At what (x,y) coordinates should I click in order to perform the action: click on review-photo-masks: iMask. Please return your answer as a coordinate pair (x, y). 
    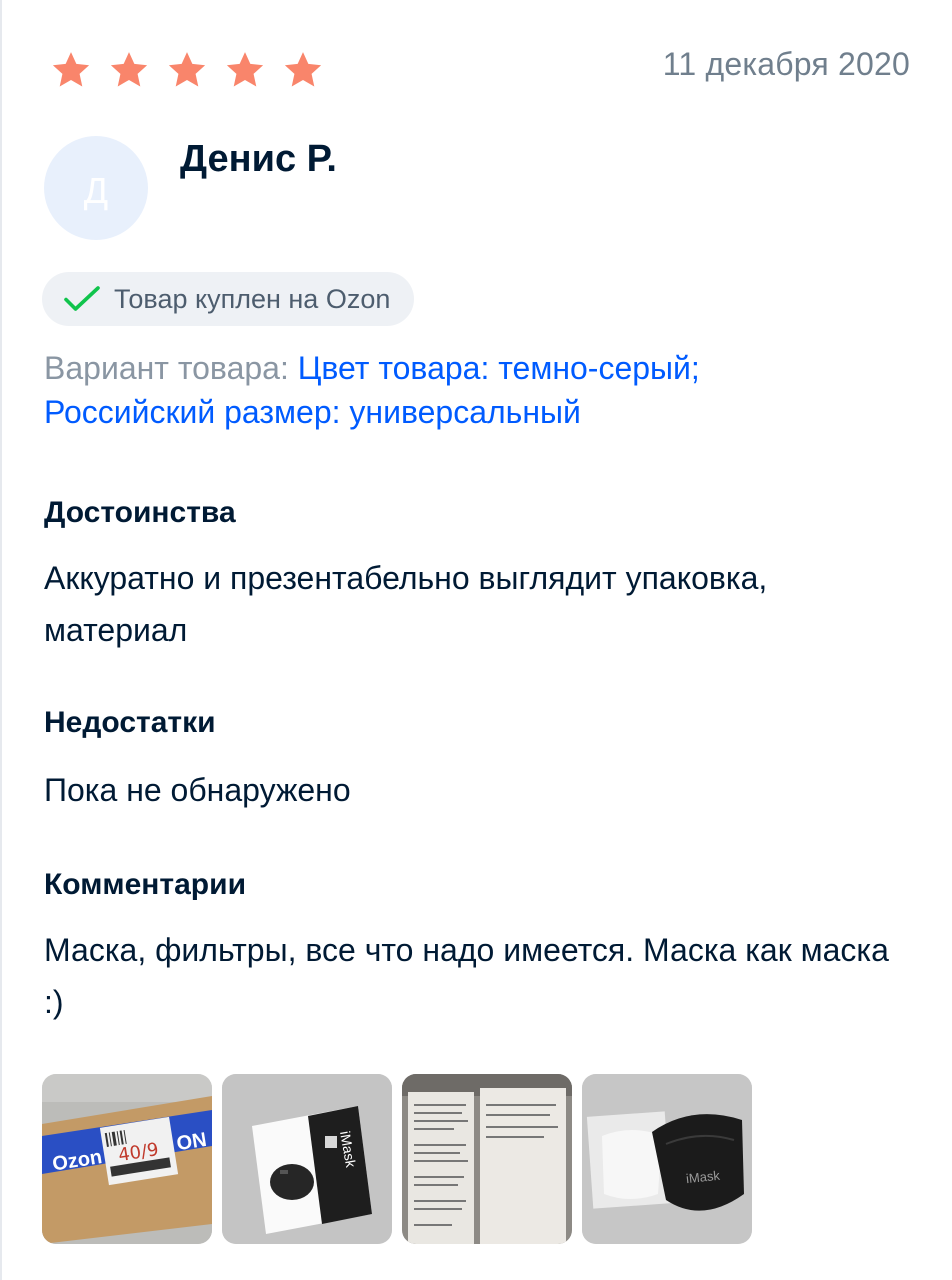
    Looking at the image, I should click on (667, 1159).